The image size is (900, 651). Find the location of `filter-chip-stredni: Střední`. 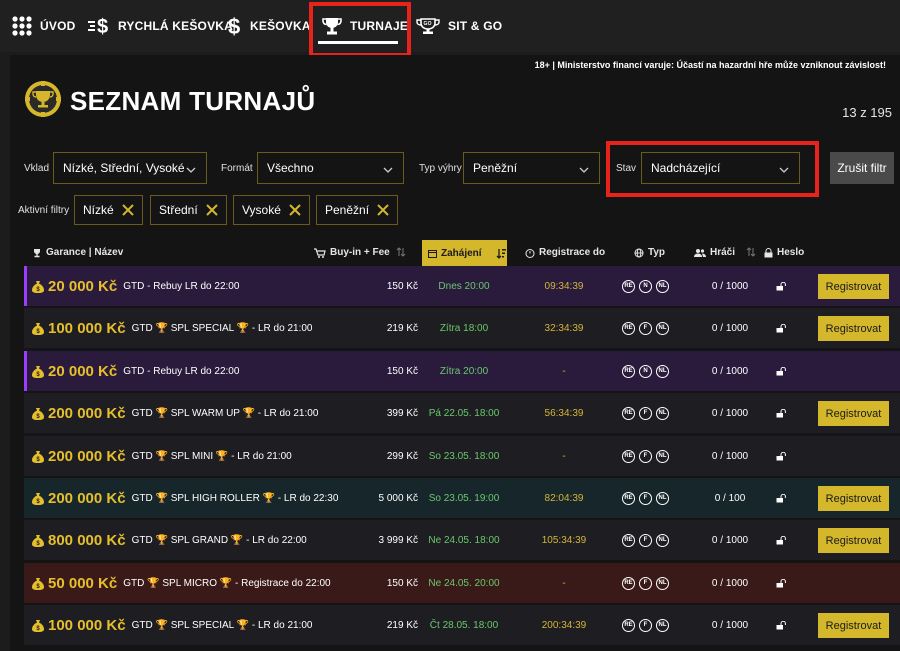

filter-chip-stredni: Střední is located at coordinates (188, 210).